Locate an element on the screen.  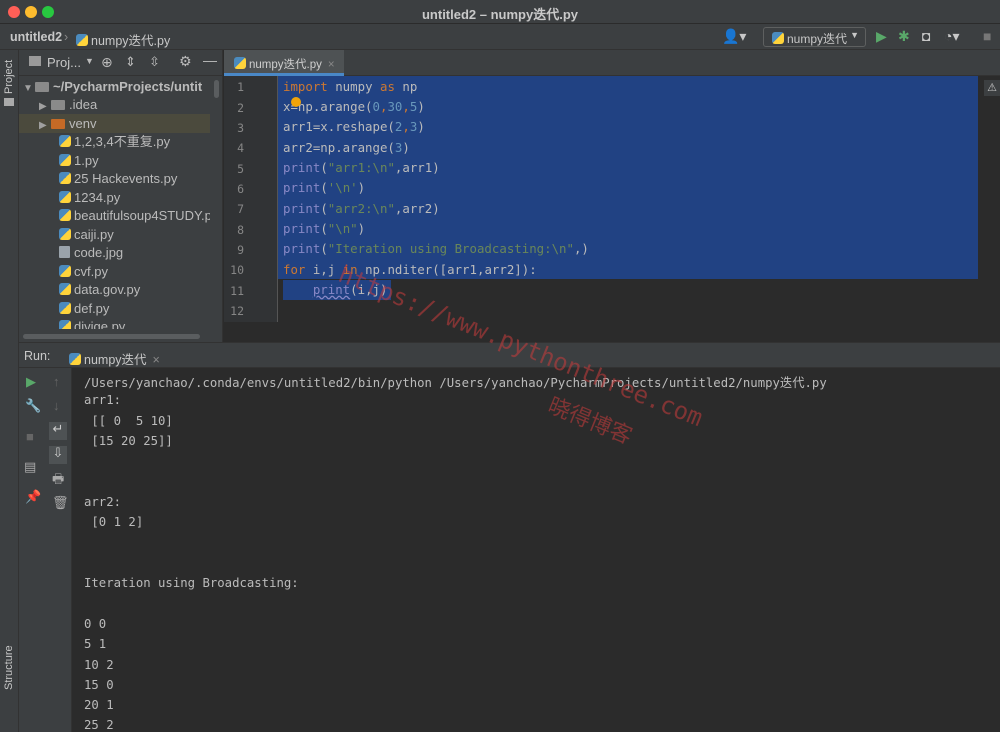
profile-icon: ◔▾ is located at coordinates (951, 36).